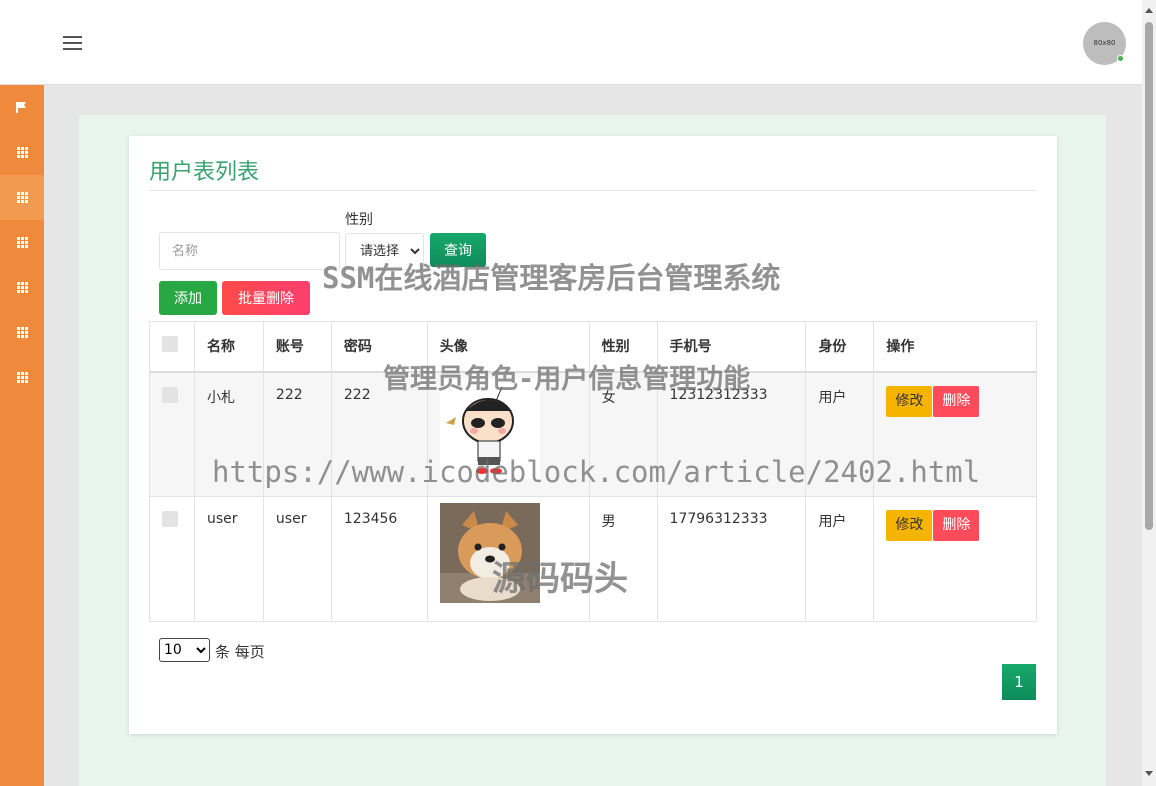  Describe the element at coordinates (297, 434) in the screenshot. I see `account-cell: 222` at that location.